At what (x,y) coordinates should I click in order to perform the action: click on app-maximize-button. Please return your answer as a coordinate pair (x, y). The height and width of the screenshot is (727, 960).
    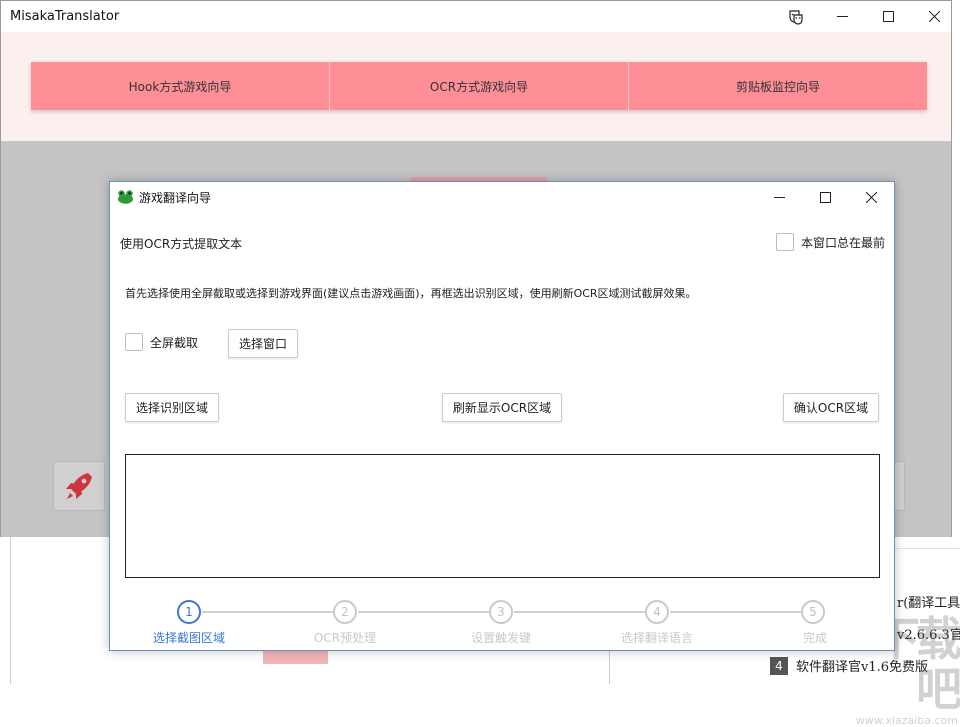
    Looking at the image, I should click on (888, 16).